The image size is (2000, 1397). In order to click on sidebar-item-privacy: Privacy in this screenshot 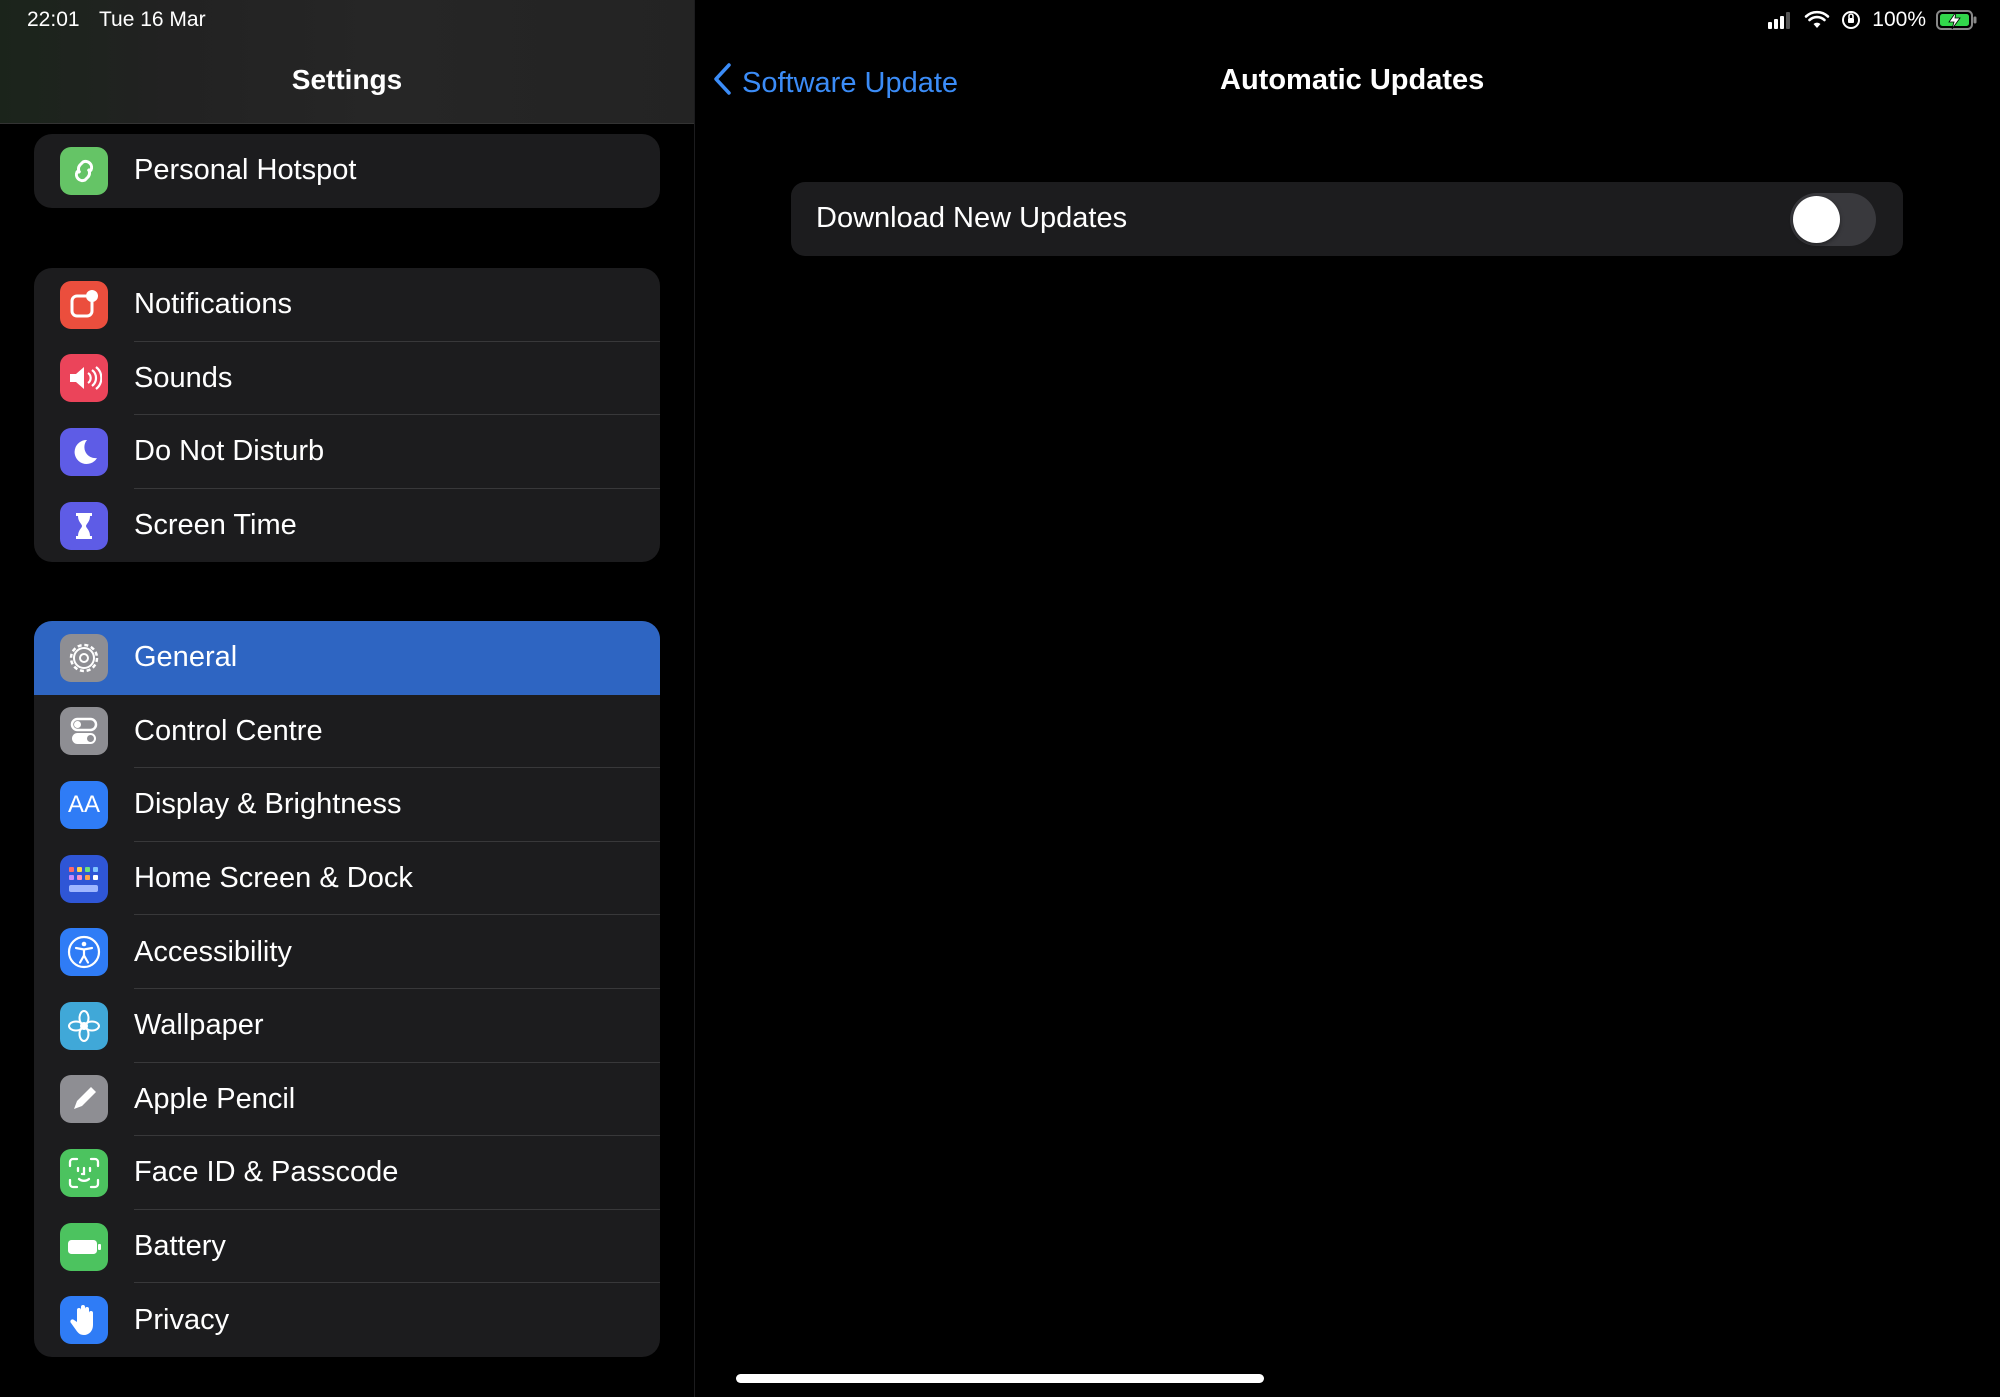, I will do `click(347, 1320)`.